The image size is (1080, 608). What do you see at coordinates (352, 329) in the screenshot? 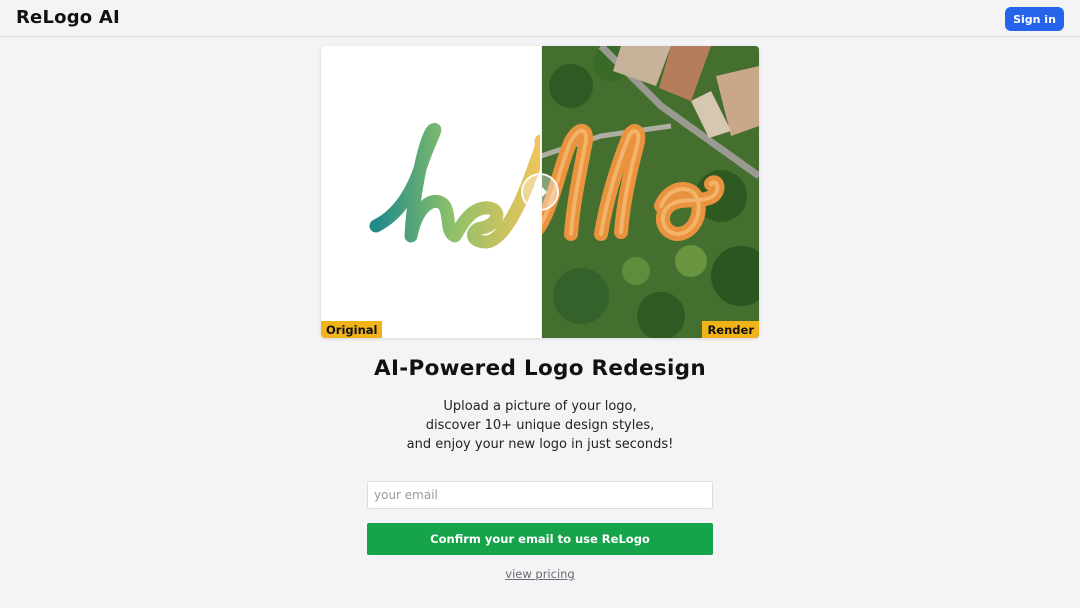
I see `original-label-badge: Original` at bounding box center [352, 329].